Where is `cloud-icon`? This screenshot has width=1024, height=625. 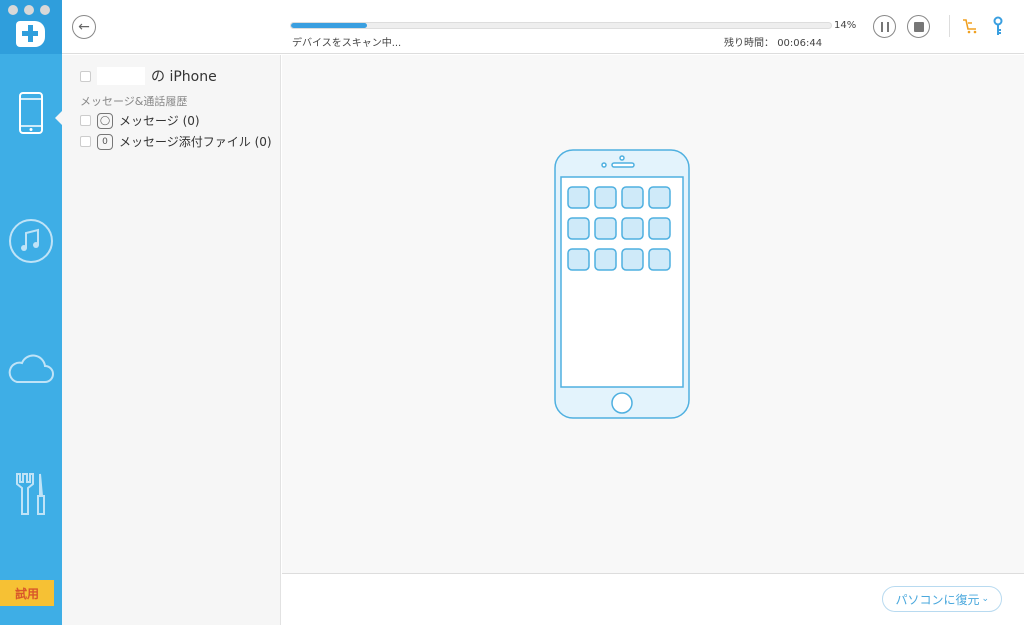
cloud-icon is located at coordinates (31, 368).